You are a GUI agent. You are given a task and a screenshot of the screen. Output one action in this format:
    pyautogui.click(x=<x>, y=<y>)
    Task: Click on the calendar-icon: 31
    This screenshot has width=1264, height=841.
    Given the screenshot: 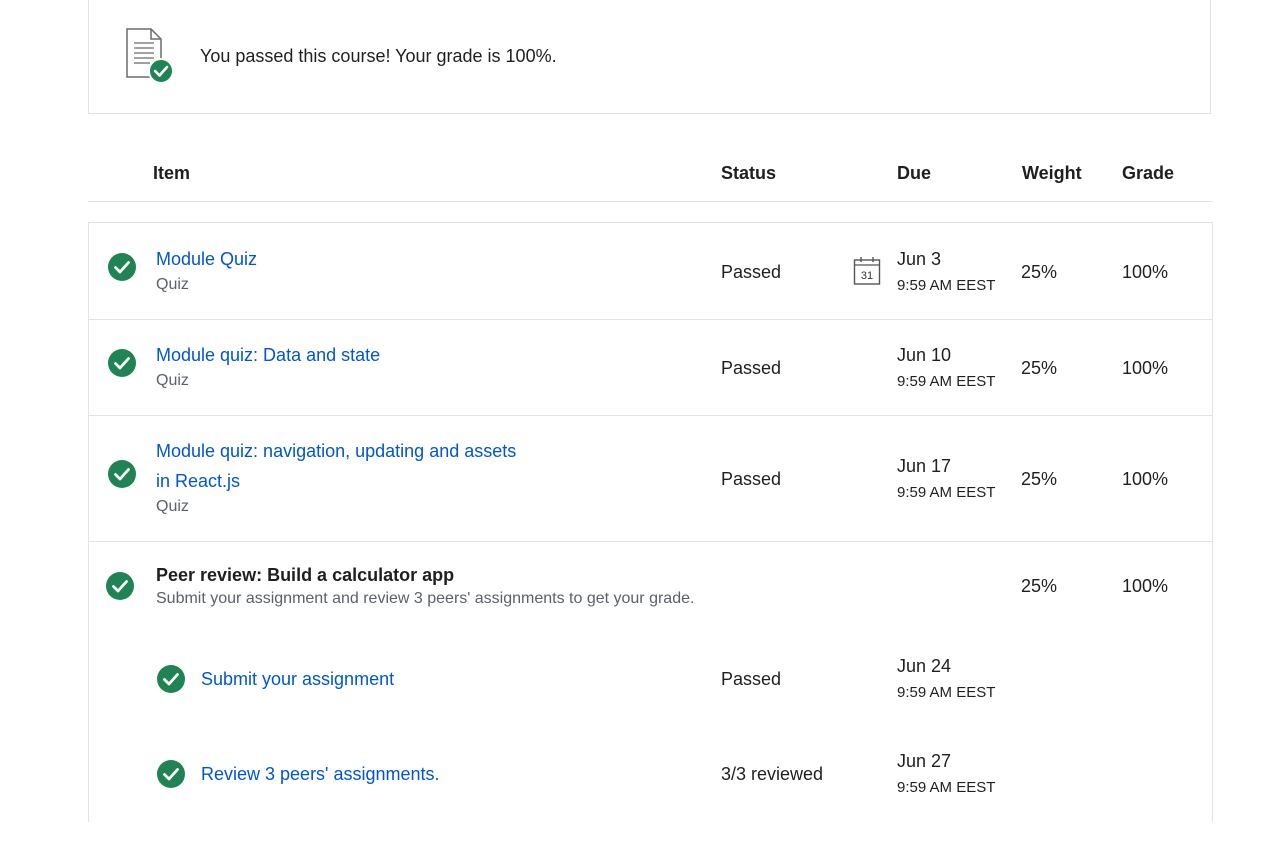 What is the action you would take?
    pyautogui.click(x=867, y=271)
    